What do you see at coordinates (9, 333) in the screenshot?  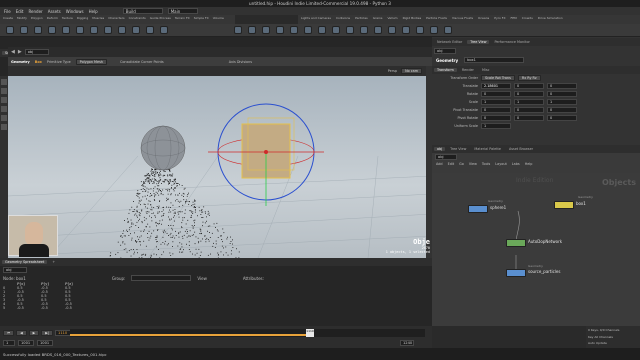 I see `first-frame-icon: ⏮` at bounding box center [9, 333].